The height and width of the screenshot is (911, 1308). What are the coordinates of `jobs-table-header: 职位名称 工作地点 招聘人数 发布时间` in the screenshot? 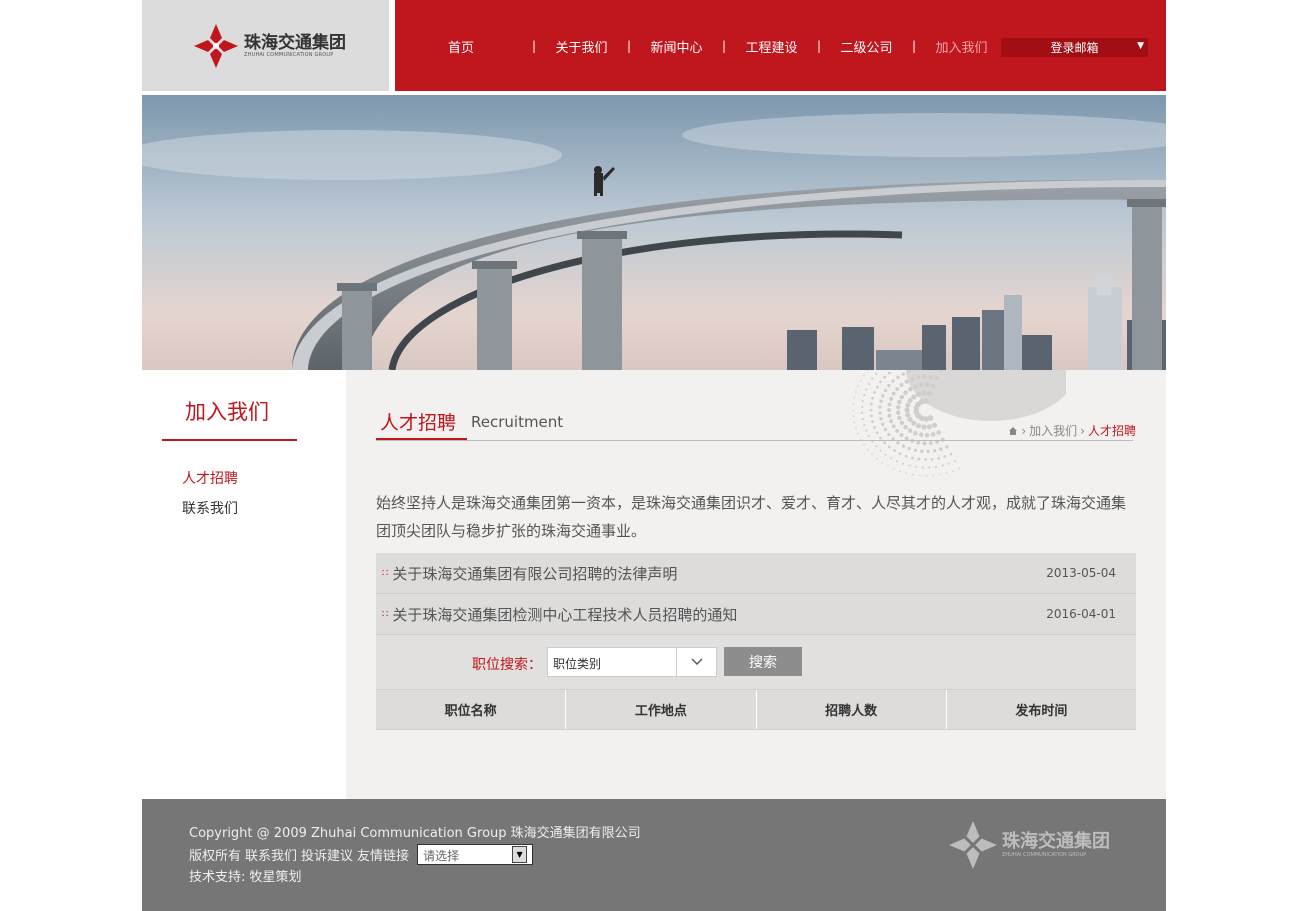 It's located at (756, 710).